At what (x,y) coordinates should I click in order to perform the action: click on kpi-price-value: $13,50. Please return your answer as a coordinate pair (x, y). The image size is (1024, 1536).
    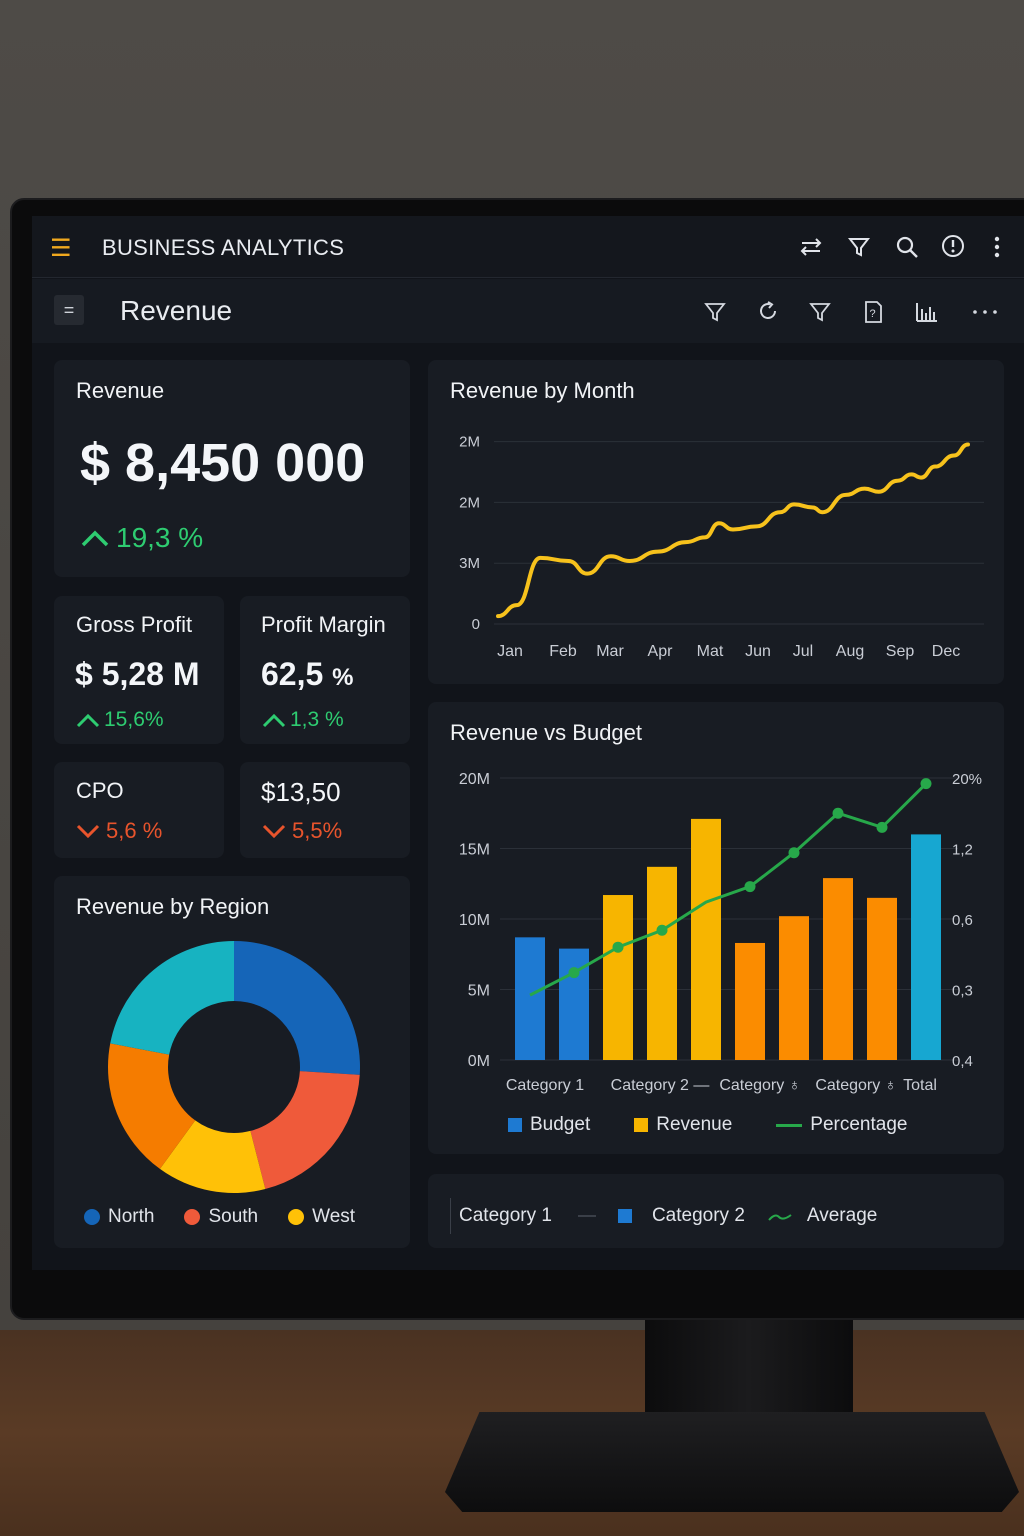
    Looking at the image, I should click on (301, 792).